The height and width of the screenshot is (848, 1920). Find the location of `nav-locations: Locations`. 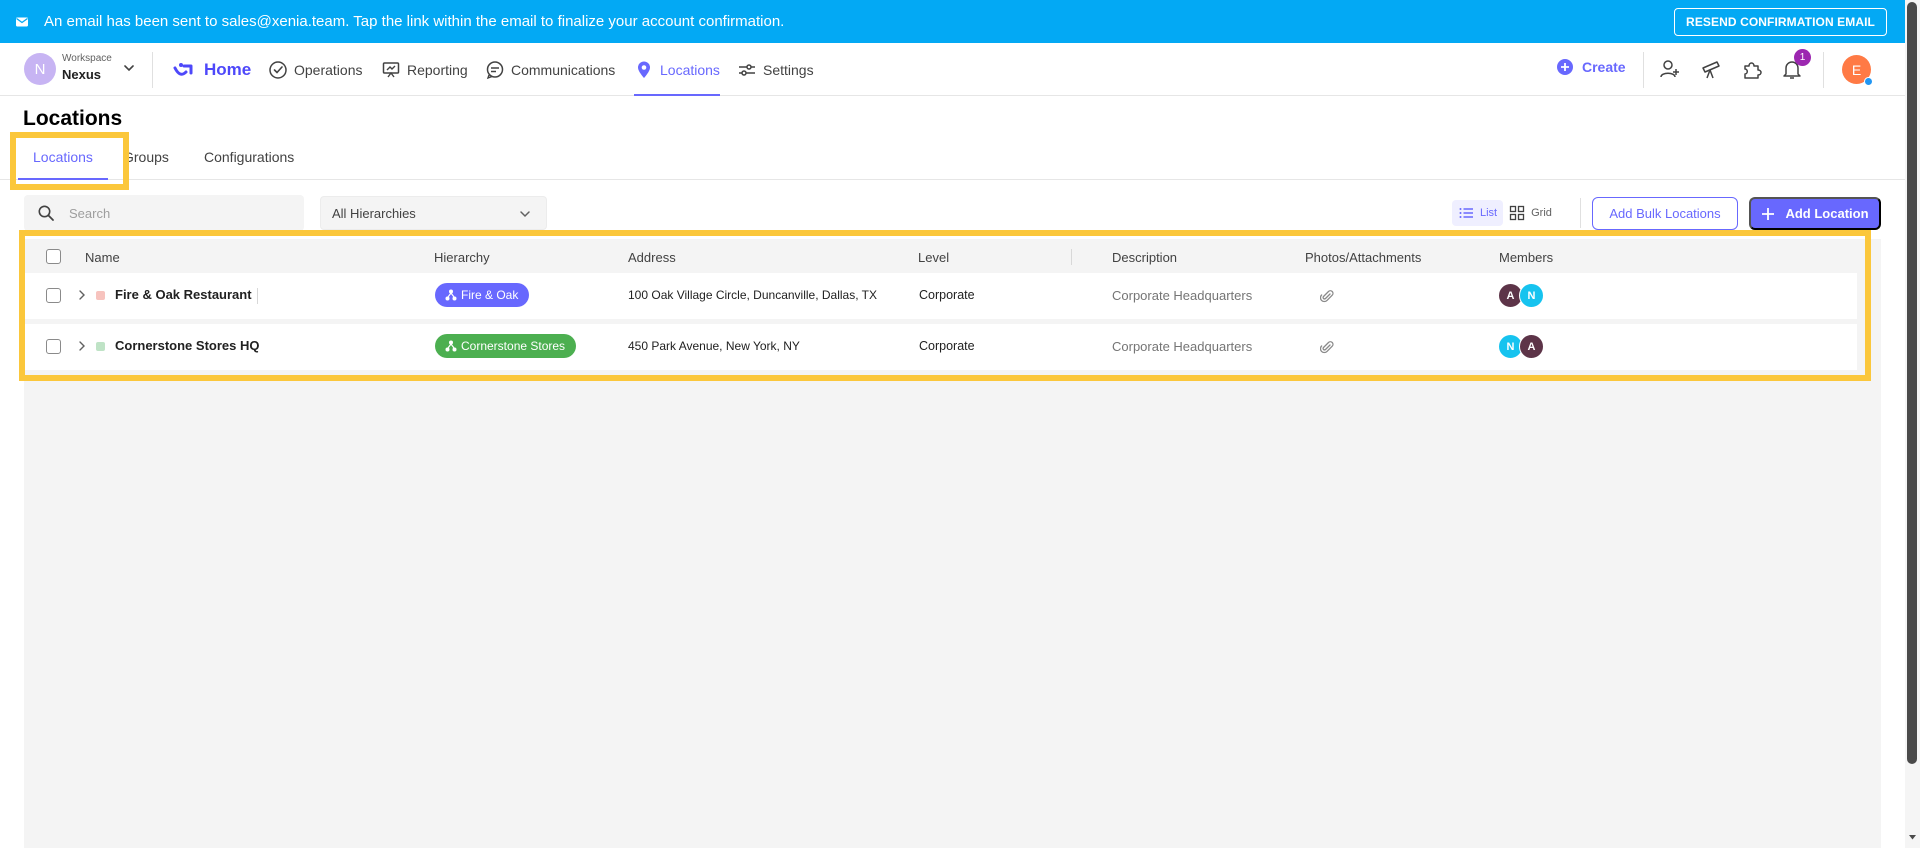

nav-locations: Locations is located at coordinates (677, 69).